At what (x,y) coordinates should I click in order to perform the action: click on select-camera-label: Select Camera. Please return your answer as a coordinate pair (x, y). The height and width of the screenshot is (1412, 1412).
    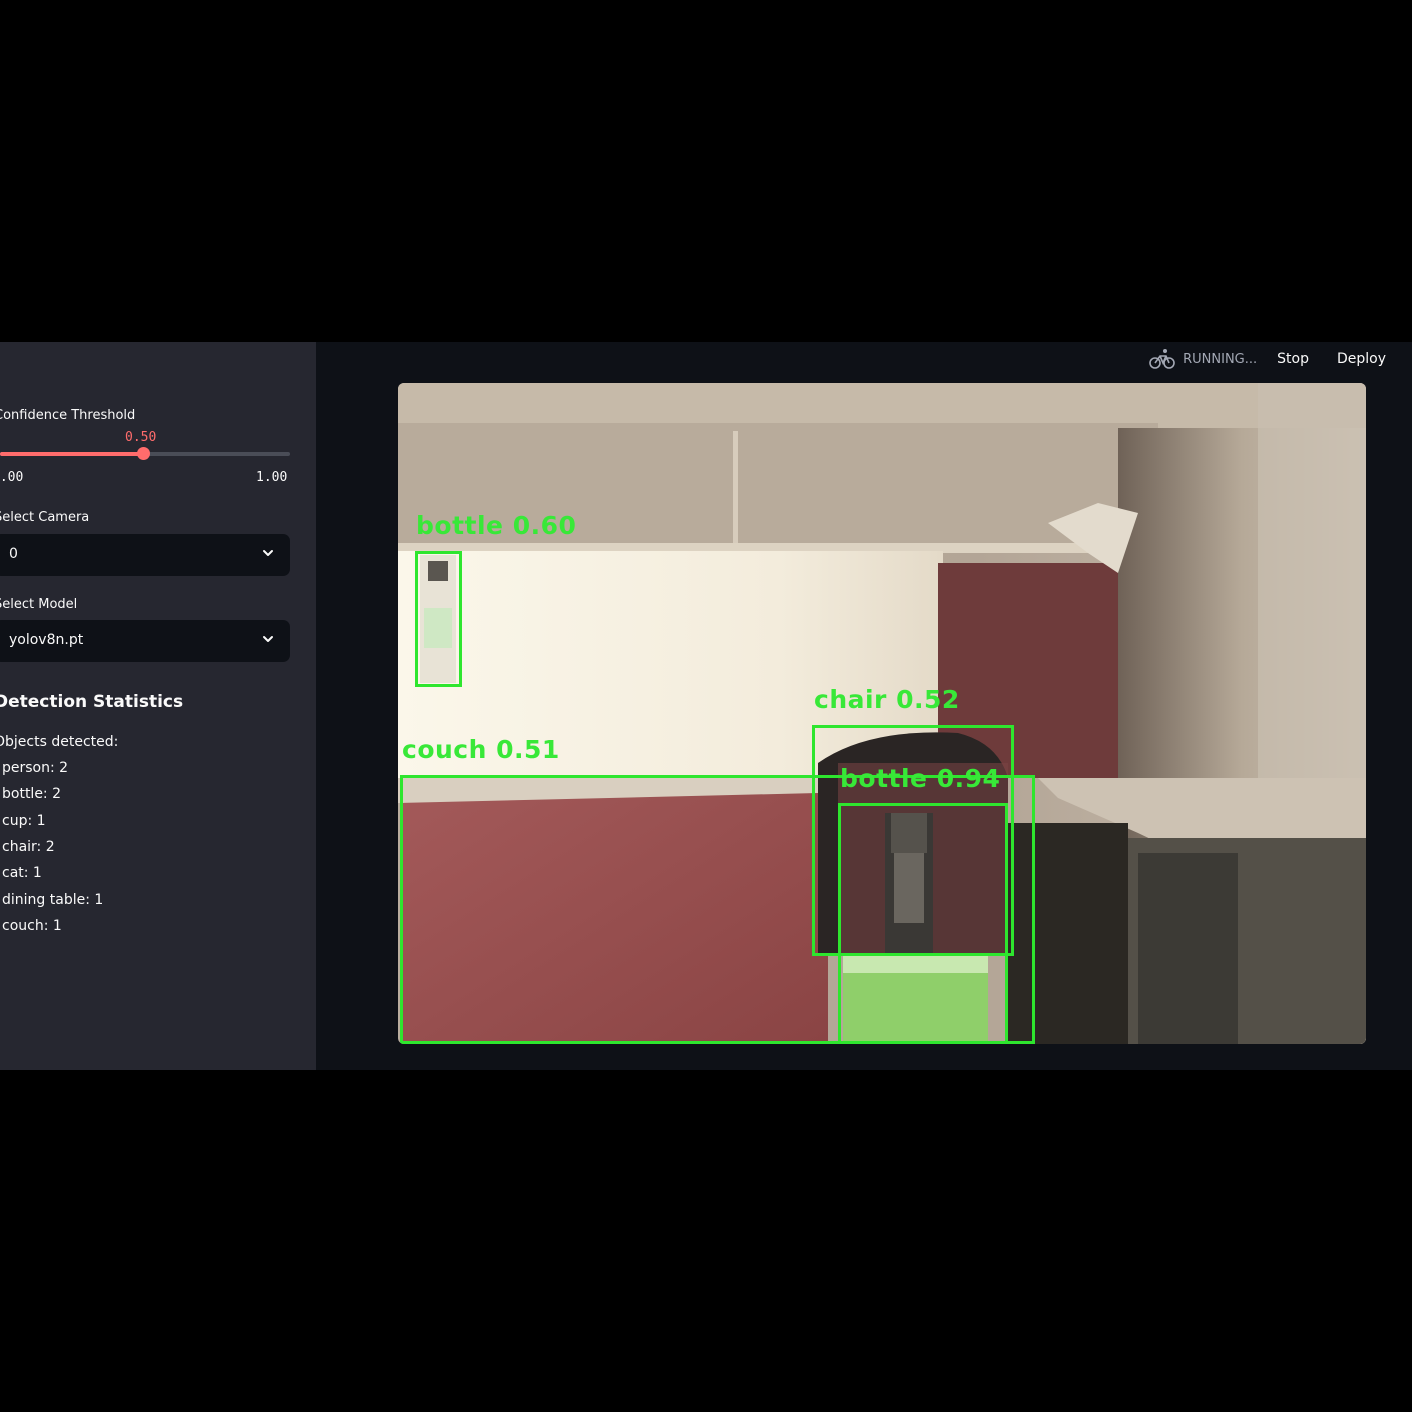
    Looking at the image, I should click on (45, 517).